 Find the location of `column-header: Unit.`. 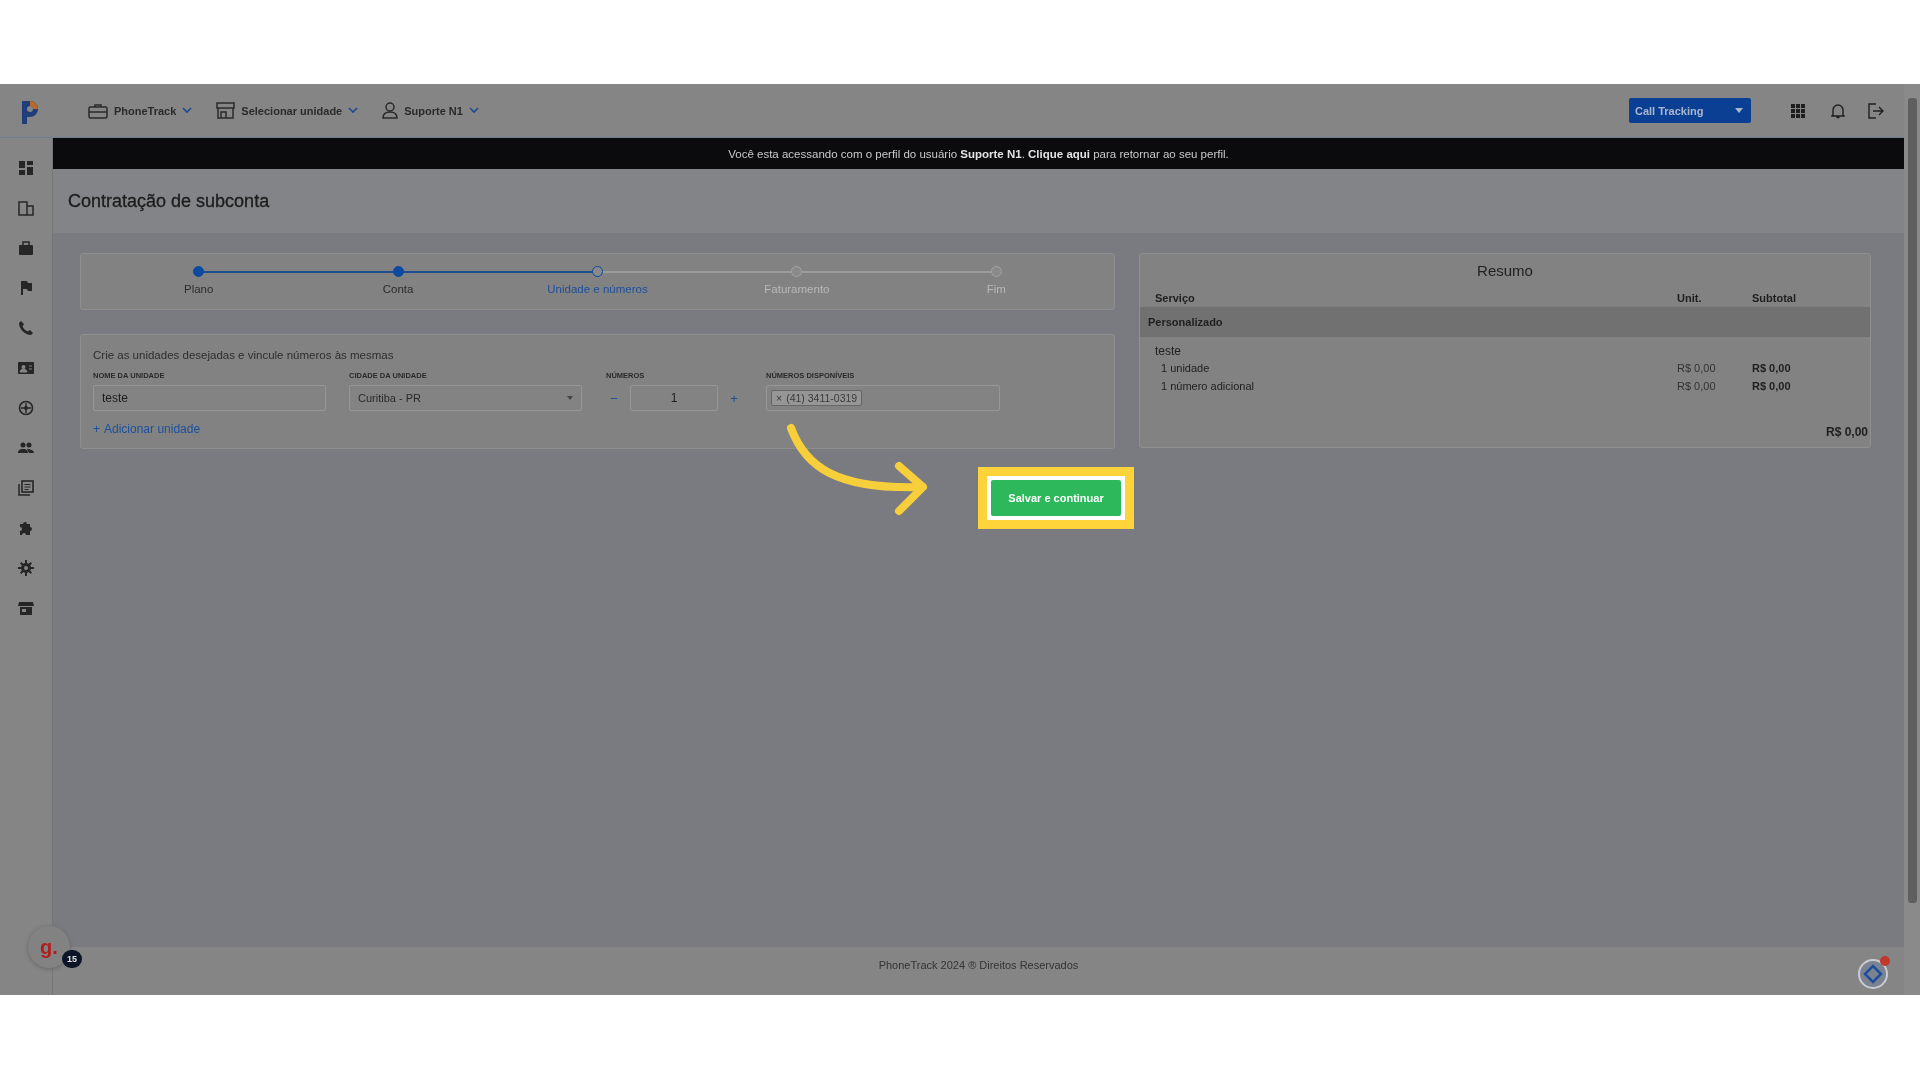

column-header: Unit. is located at coordinates (1690, 298).